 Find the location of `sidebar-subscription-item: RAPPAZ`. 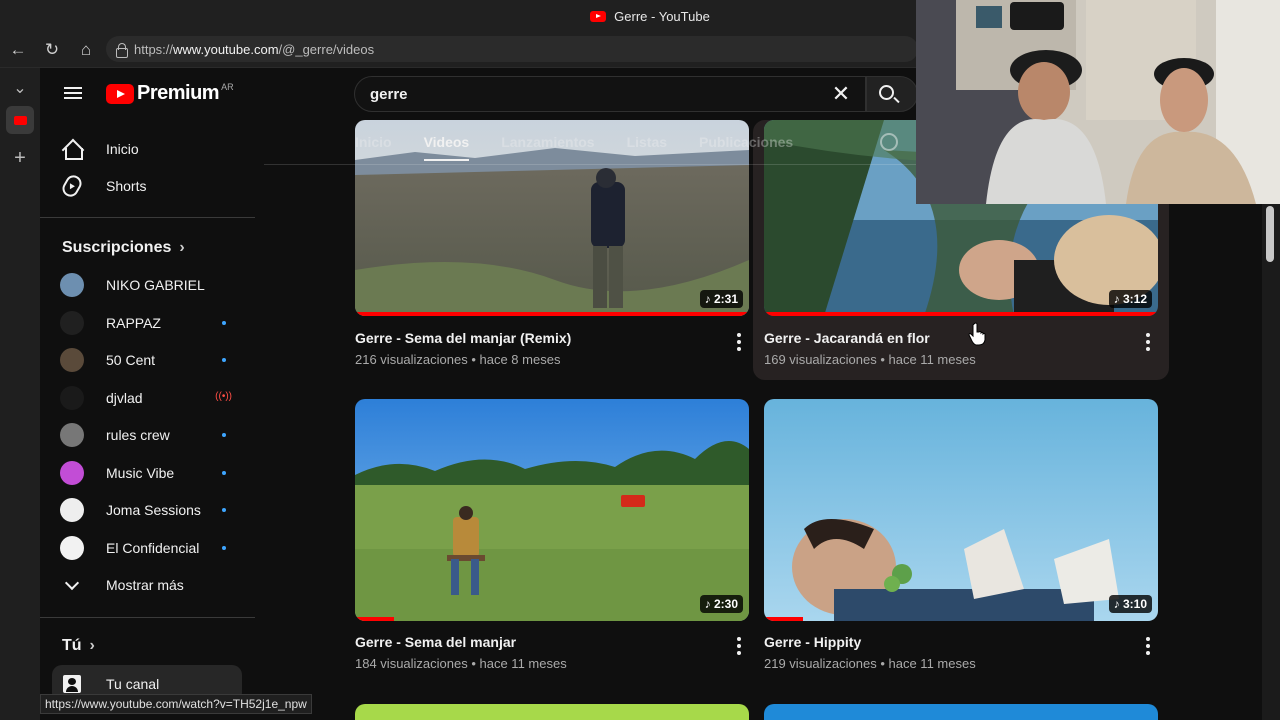

sidebar-subscription-item: RAPPAZ is located at coordinates (147, 323).